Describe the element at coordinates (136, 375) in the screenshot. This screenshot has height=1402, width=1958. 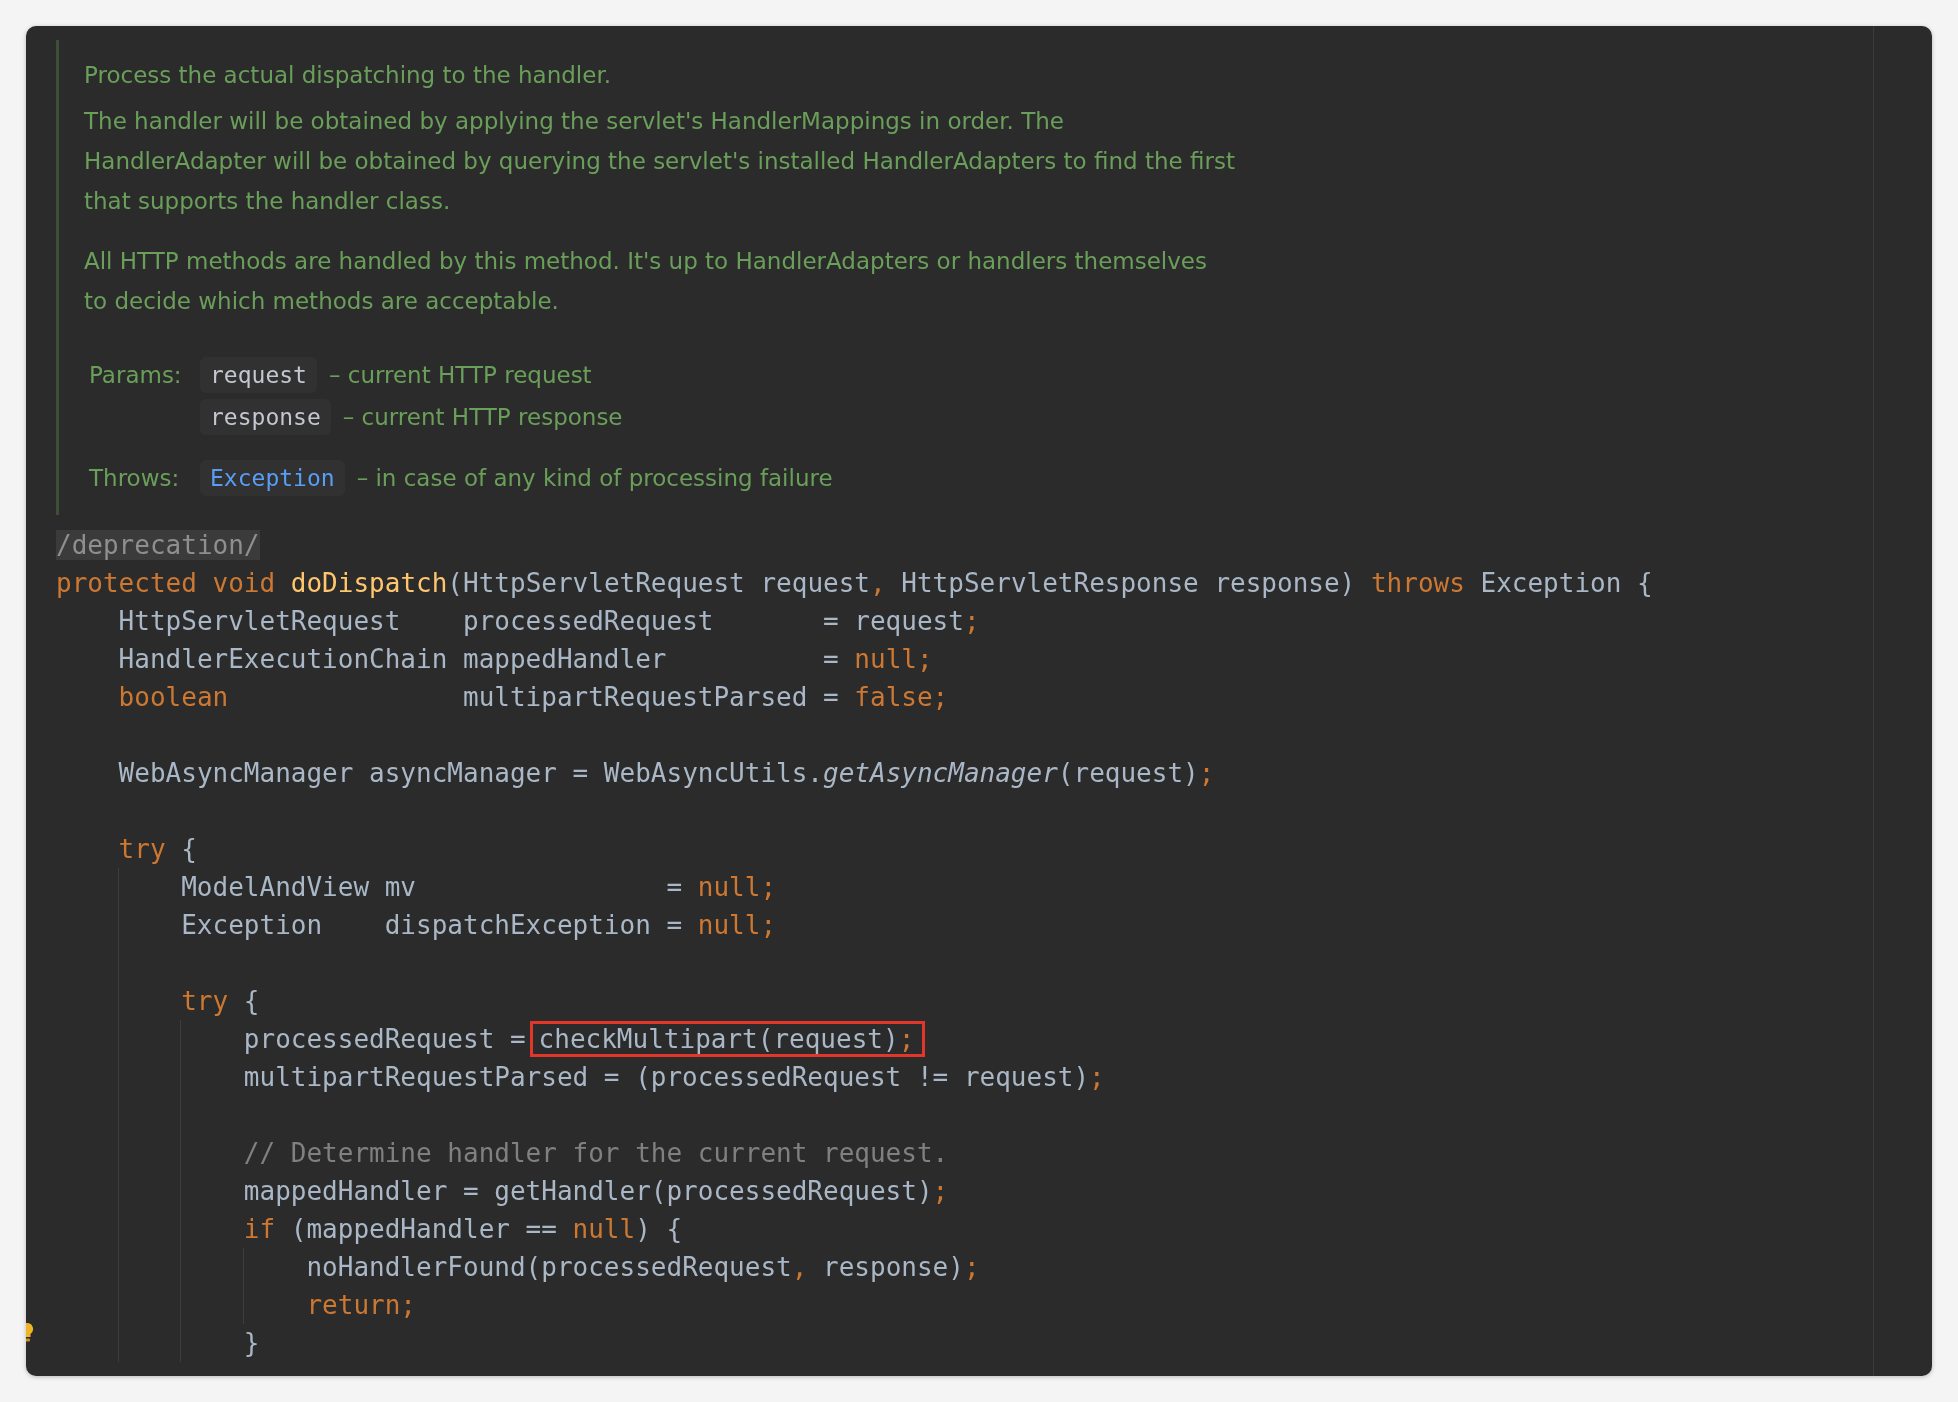
I see `tag-label: Params:` at that location.